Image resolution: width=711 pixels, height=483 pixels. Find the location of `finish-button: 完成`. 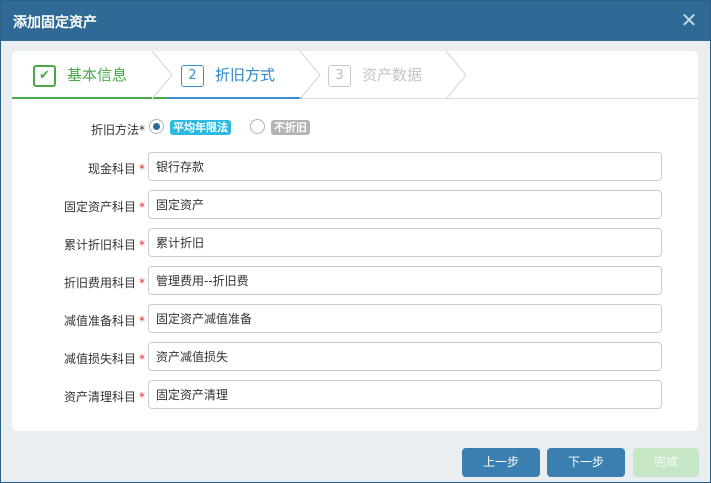

finish-button: 完成 is located at coordinates (666, 462).